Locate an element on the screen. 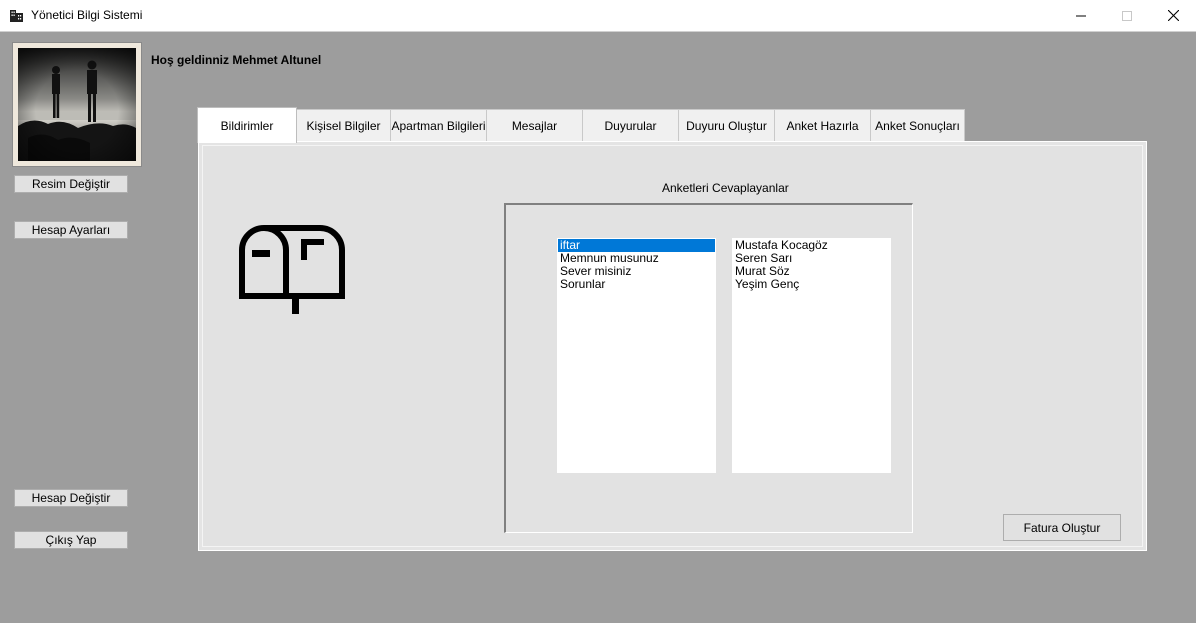 The height and width of the screenshot is (623, 1196). profile-photo is located at coordinates (77, 104).